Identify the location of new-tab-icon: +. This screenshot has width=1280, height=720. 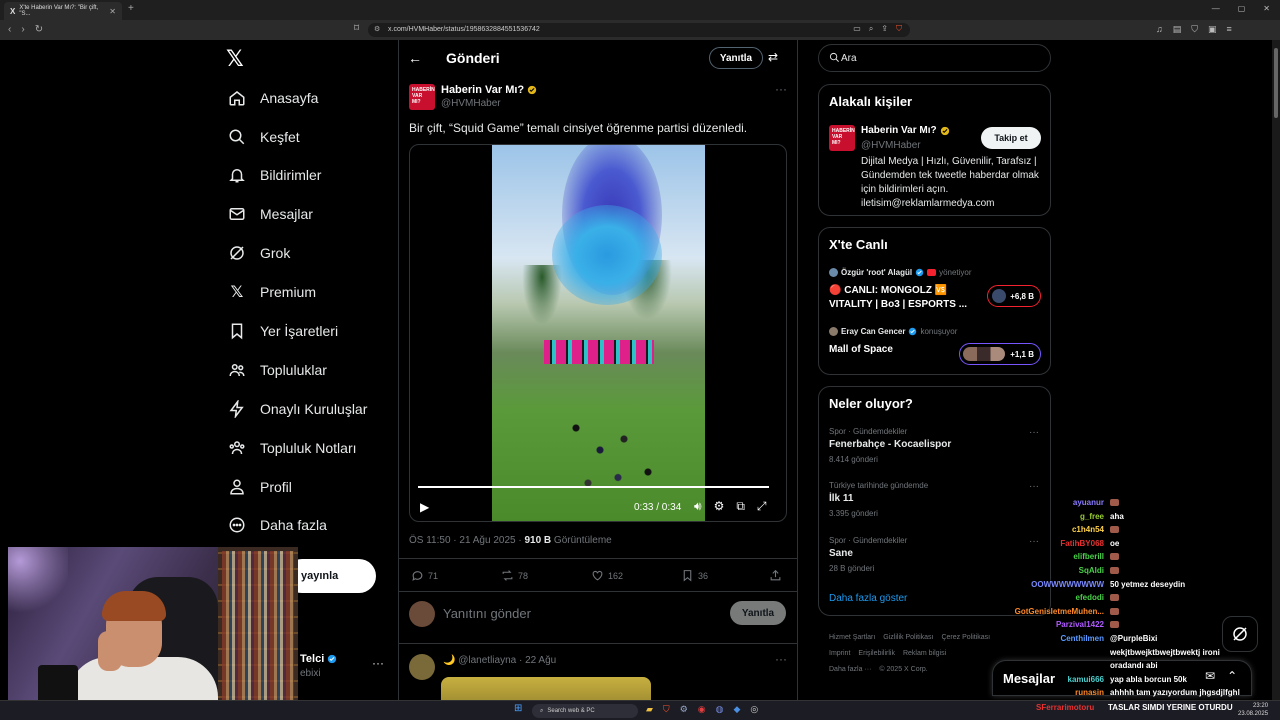
(131, 8).